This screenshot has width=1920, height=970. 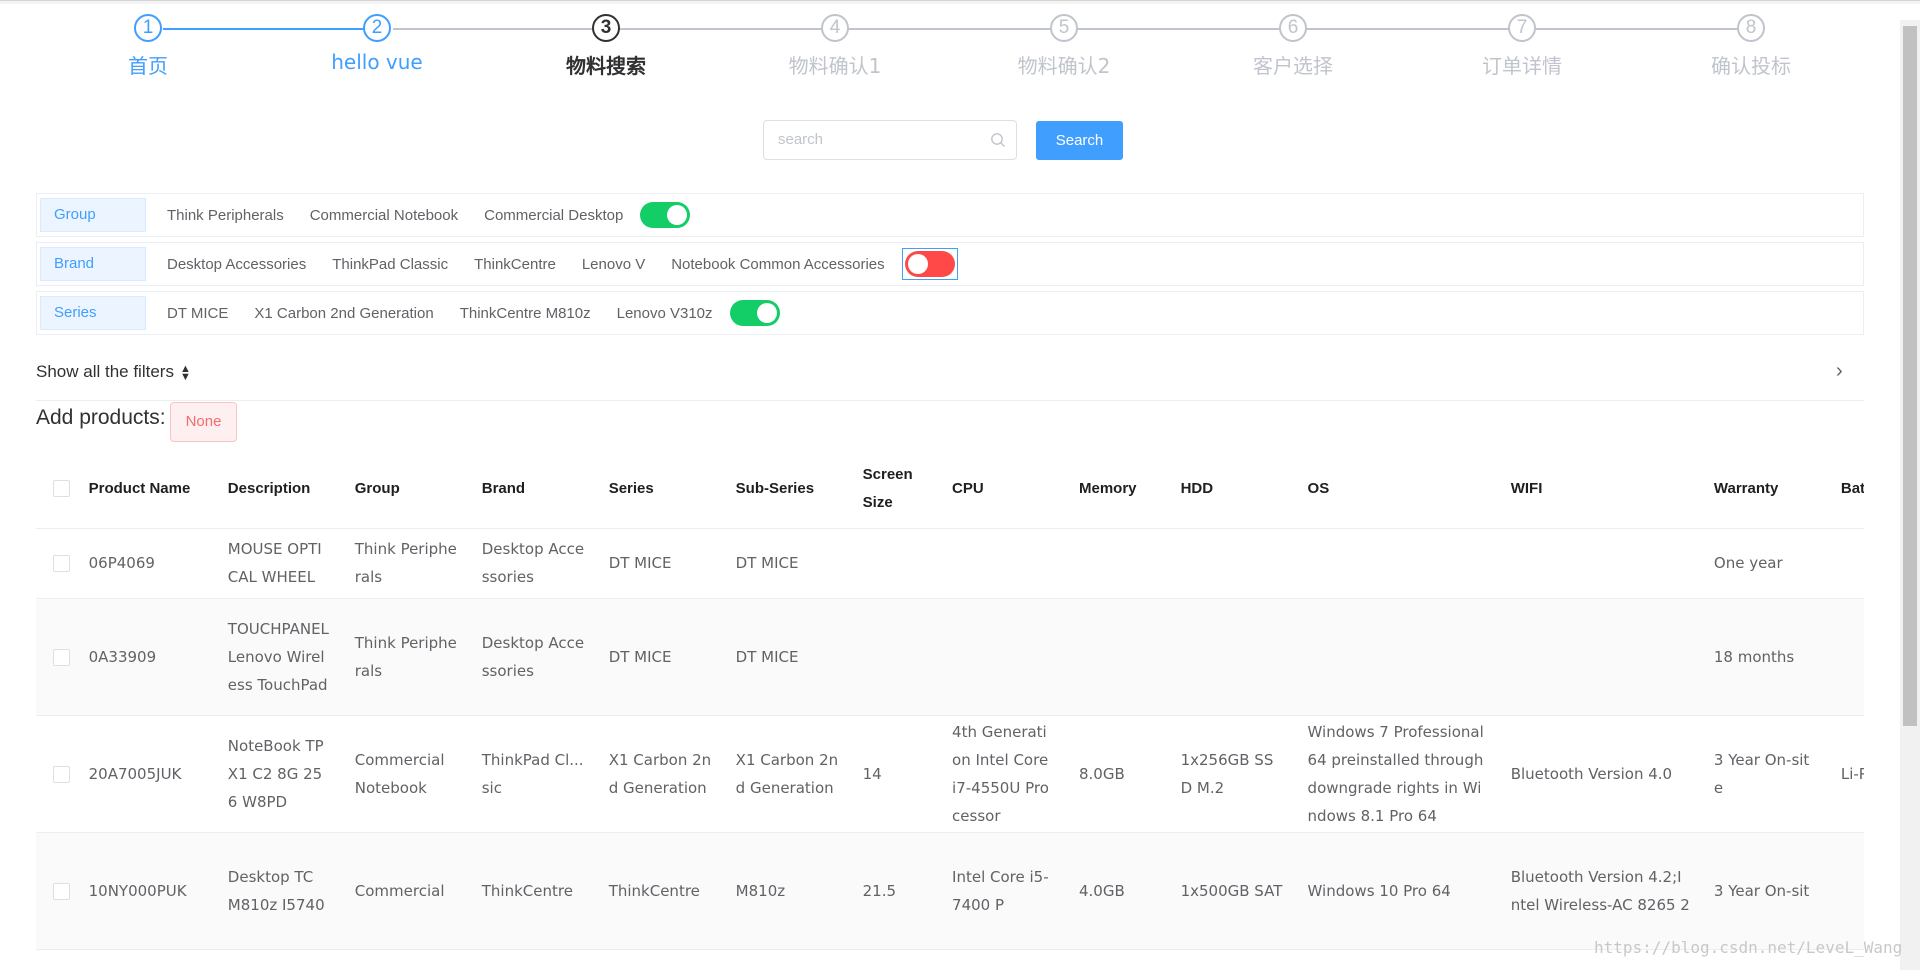 What do you see at coordinates (1765, 657) in the screenshot?
I see `table-cell: 18 months` at bounding box center [1765, 657].